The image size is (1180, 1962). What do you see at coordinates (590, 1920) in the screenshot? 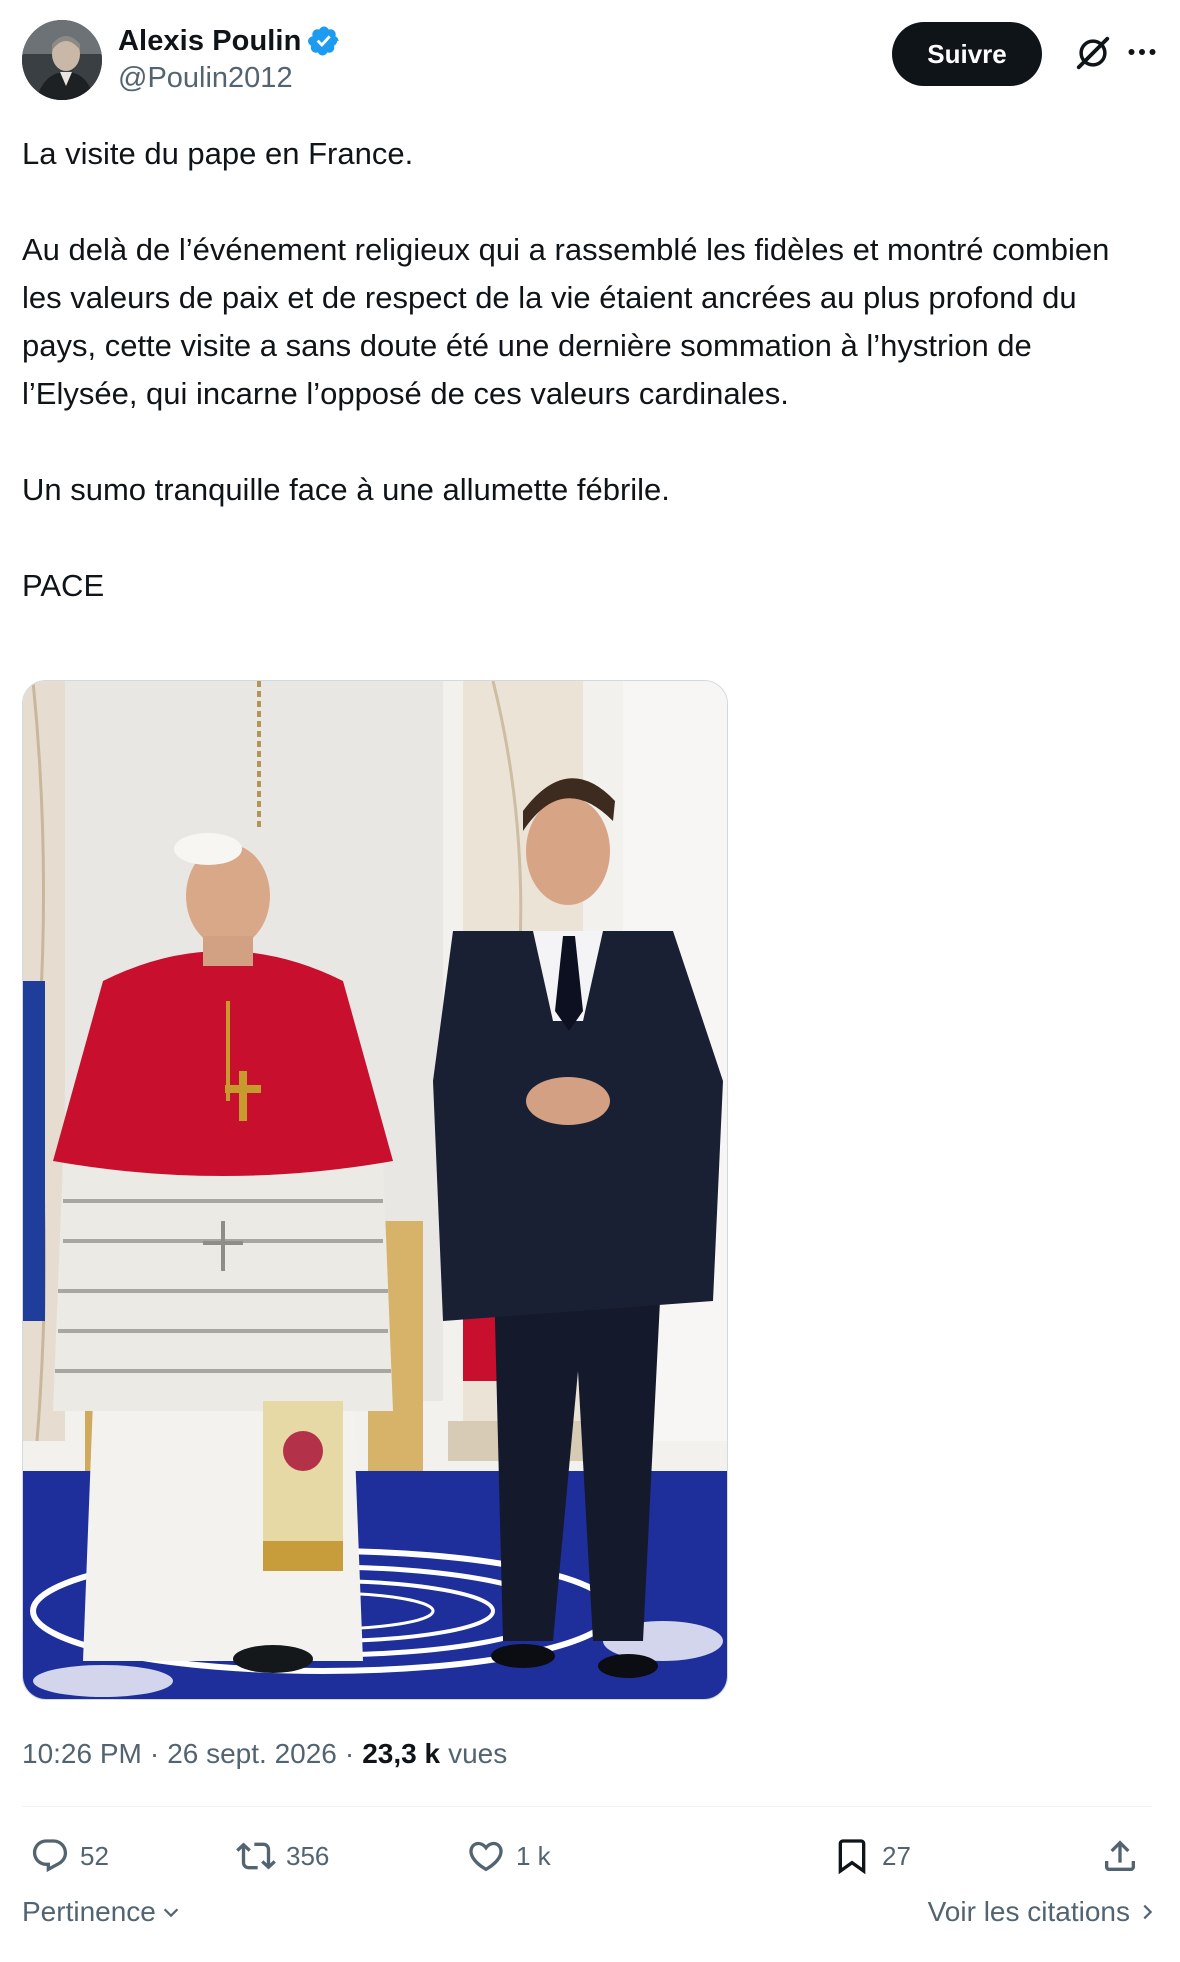
I see `replies-toolbar: Pertinence Voir les citations` at bounding box center [590, 1920].